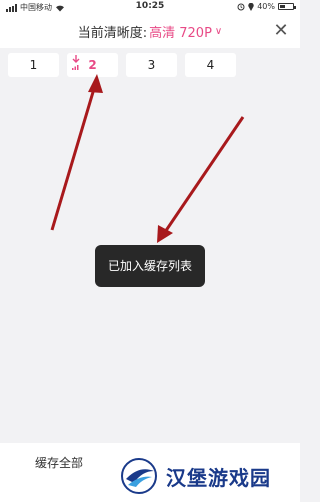 The width and height of the screenshot is (320, 502). I want to click on battery-percent: 40%, so click(266, 6).